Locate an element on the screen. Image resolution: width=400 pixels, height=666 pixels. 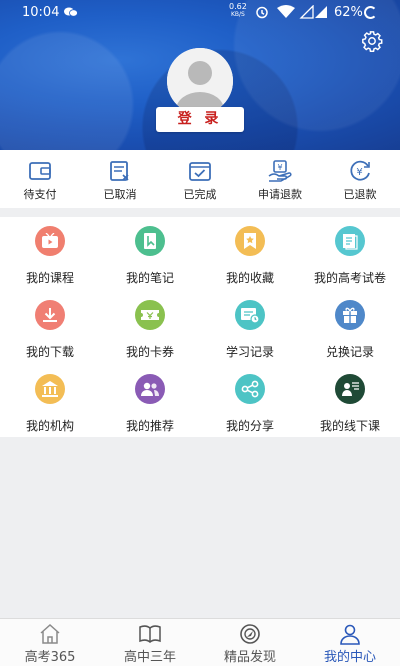
order-pending-payment: 待支付 is located at coordinates (40, 179).